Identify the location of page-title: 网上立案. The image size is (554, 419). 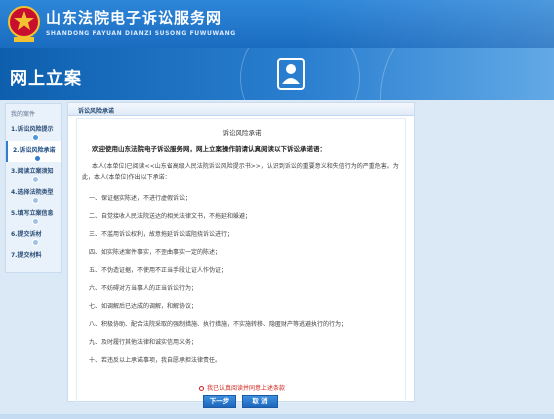
(46, 79).